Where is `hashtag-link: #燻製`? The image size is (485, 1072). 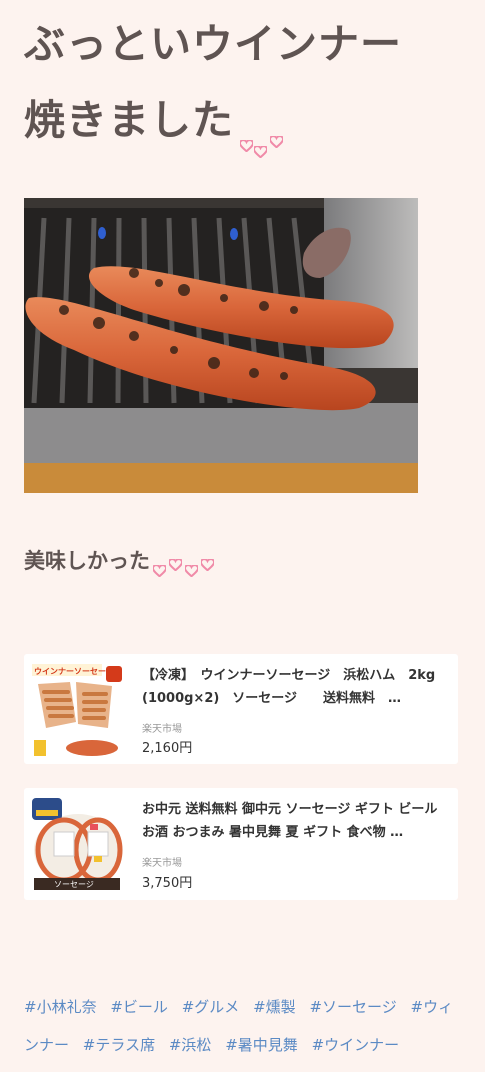 hashtag-link: #燻製 is located at coordinates (274, 1007).